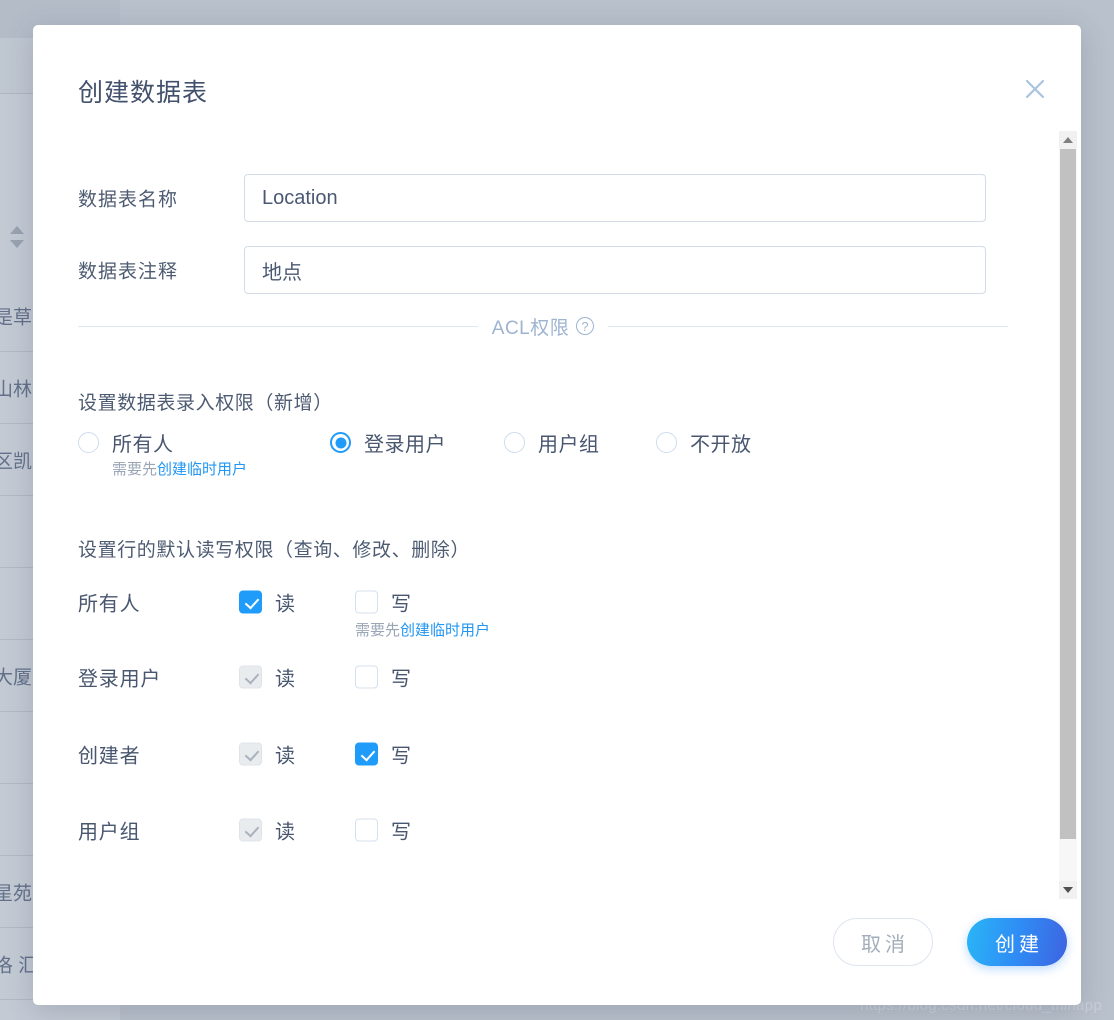 The image size is (1114, 1020). I want to click on dialog-footer: 取消 创建, so click(557, 952).